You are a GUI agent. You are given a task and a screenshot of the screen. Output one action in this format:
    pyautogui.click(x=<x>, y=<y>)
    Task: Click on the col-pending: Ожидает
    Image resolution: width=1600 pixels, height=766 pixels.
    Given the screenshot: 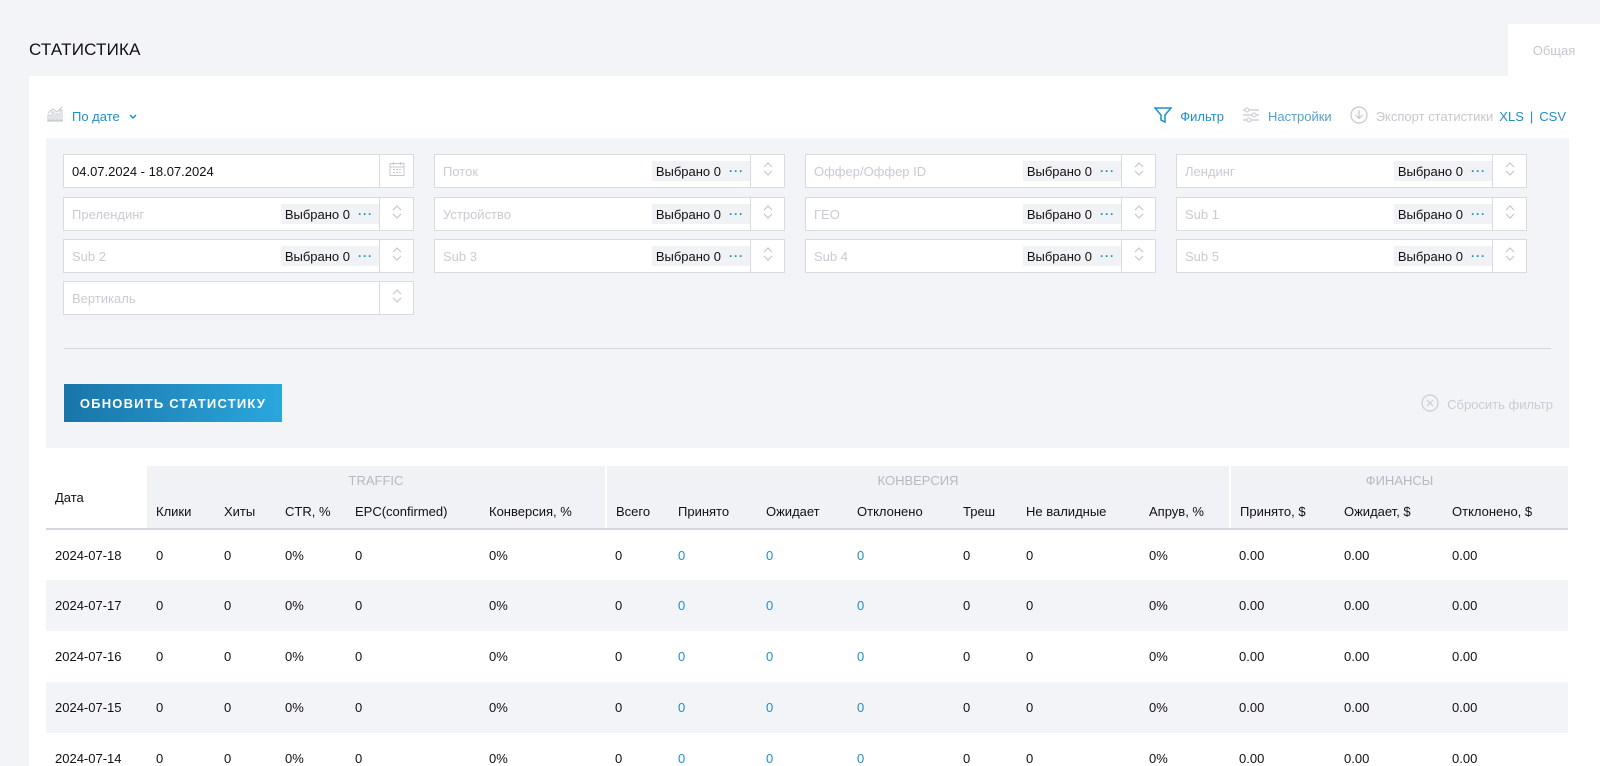 What is the action you would take?
    pyautogui.click(x=802, y=512)
    